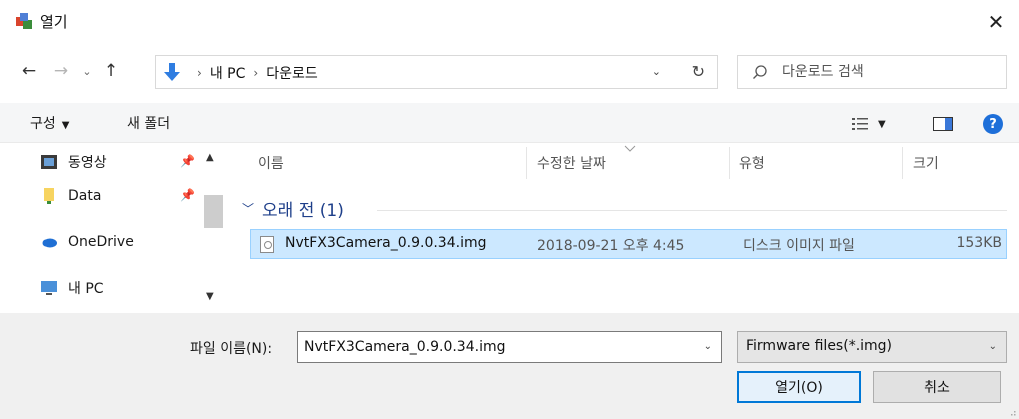  Describe the element at coordinates (87, 163) in the screenshot. I see `sidebar-item-label: 동영상` at that location.